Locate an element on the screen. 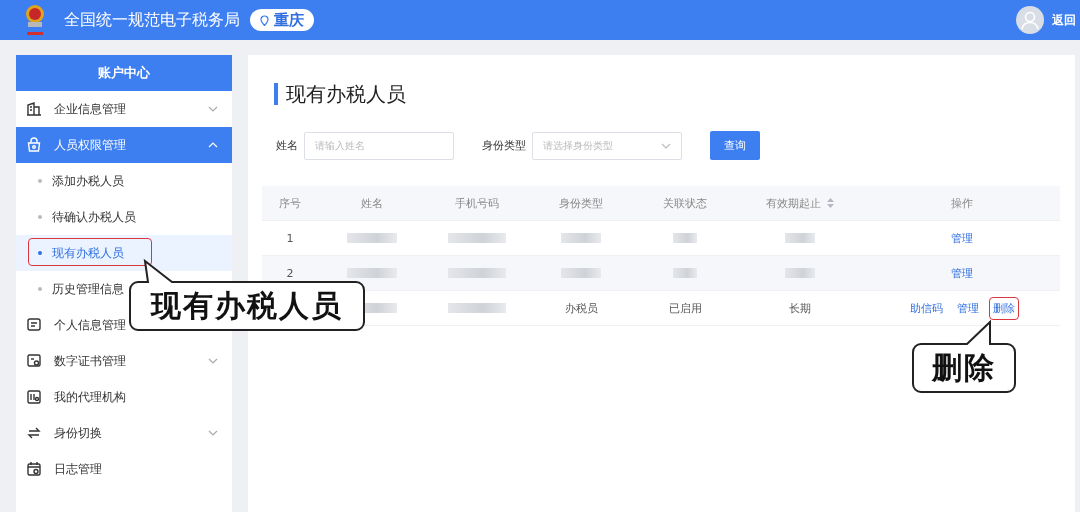  table-cell: 1 is located at coordinates (290, 238).